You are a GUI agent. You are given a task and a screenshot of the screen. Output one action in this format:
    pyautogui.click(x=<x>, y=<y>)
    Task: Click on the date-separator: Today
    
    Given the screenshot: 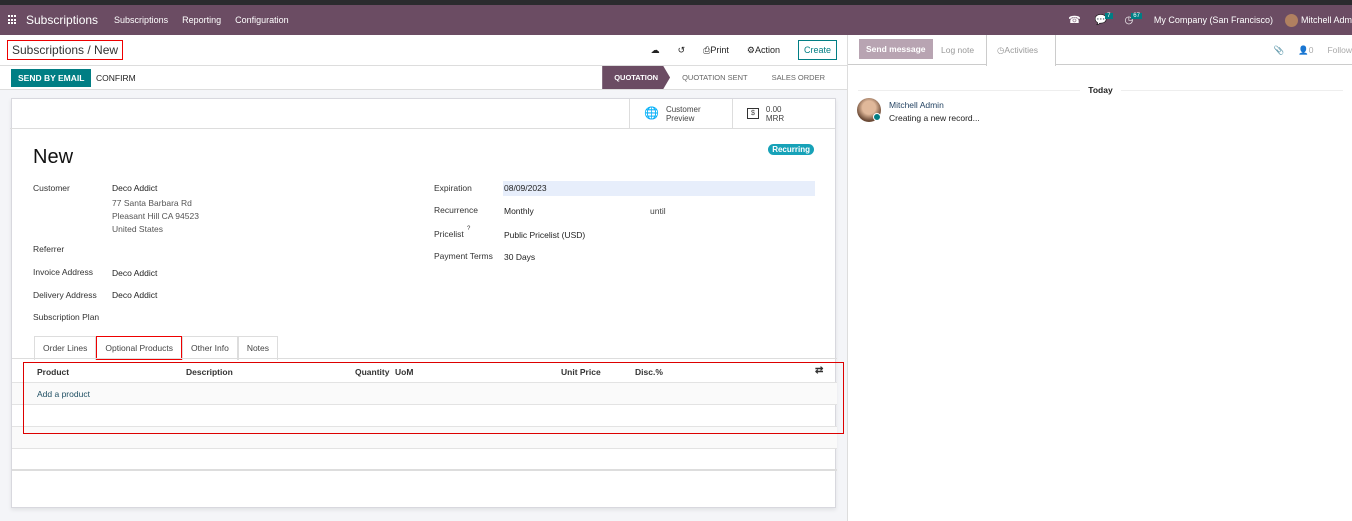 What is the action you would take?
    pyautogui.click(x=1100, y=90)
    